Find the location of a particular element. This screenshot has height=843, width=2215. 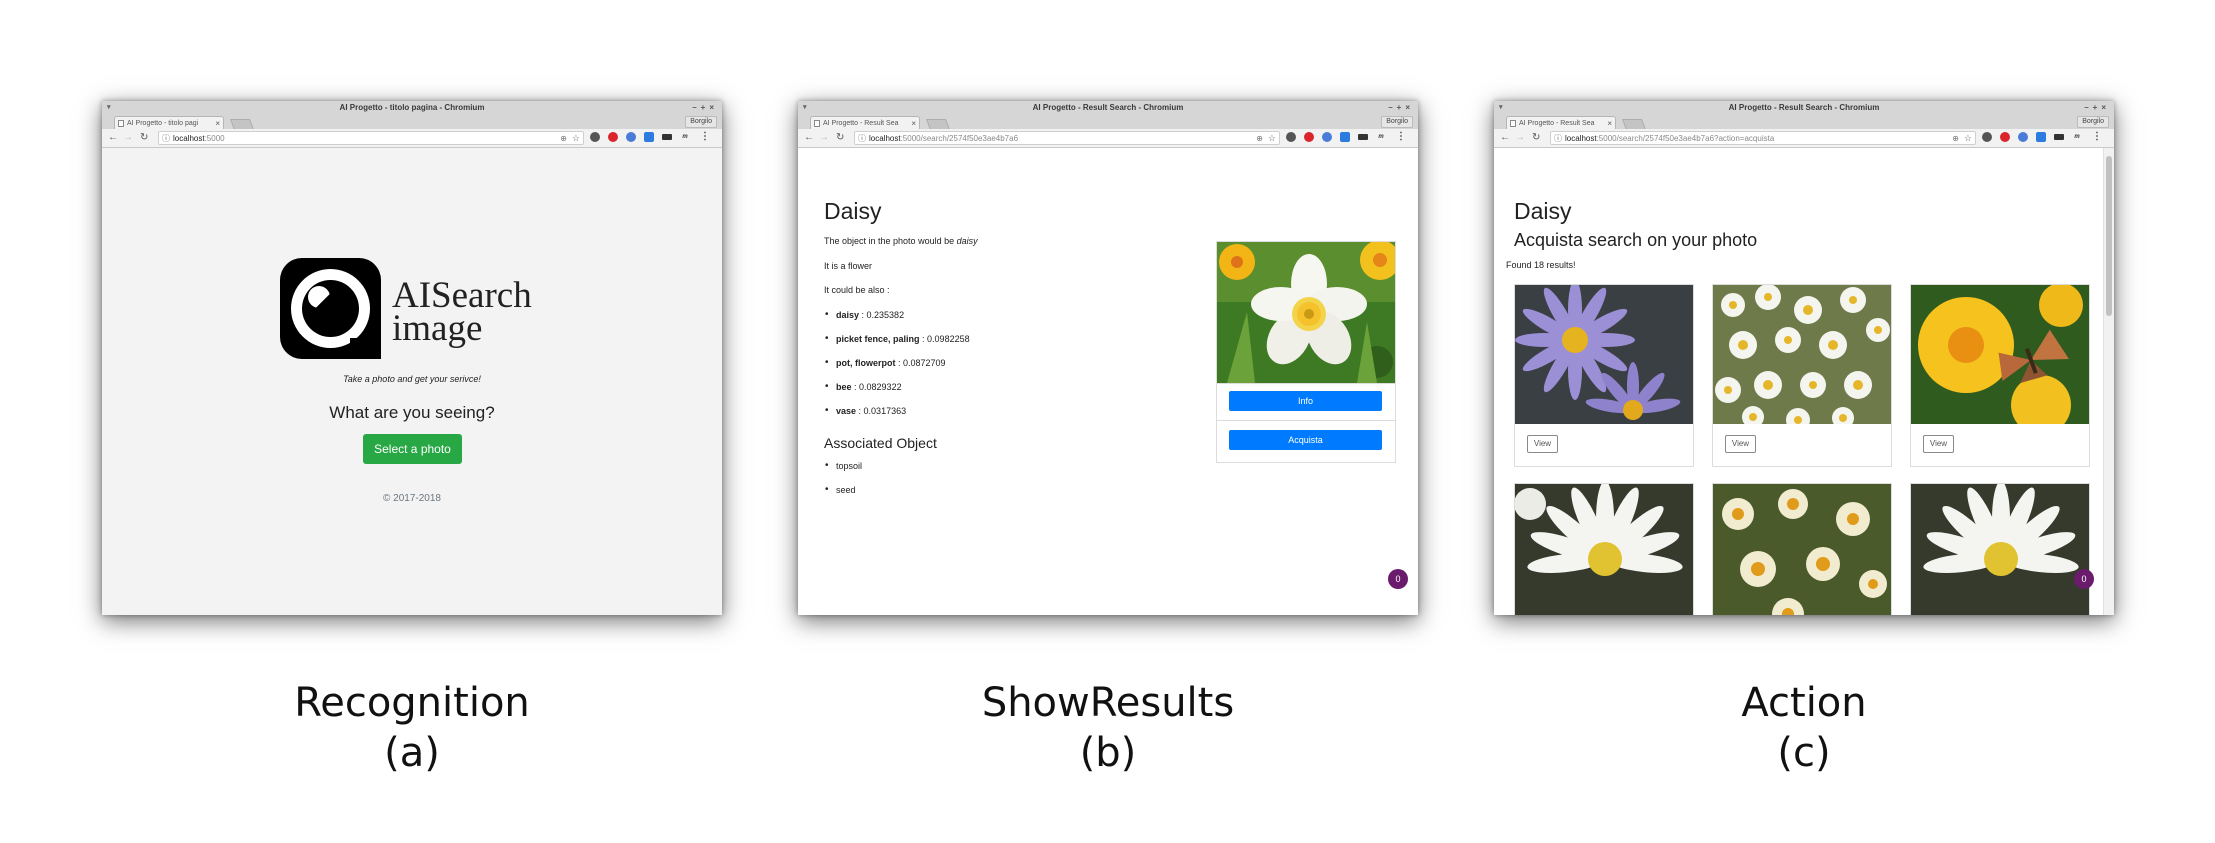

tab-label: AI Progetto - Result Sea is located at coordinates (1557, 123).